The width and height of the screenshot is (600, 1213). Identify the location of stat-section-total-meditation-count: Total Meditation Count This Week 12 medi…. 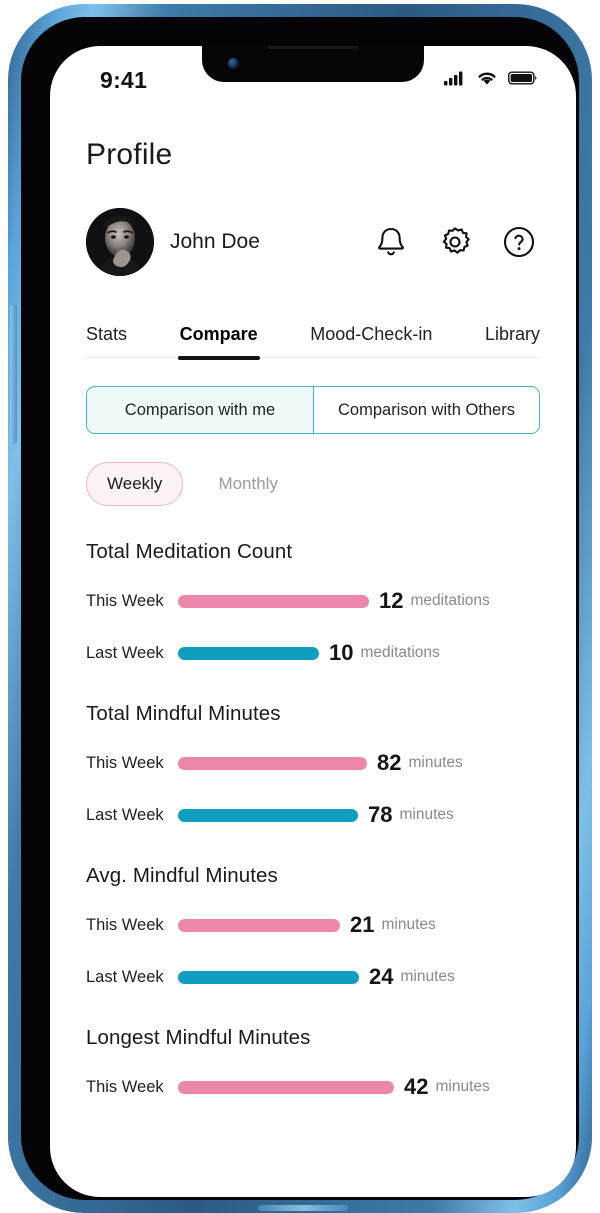
(313, 604).